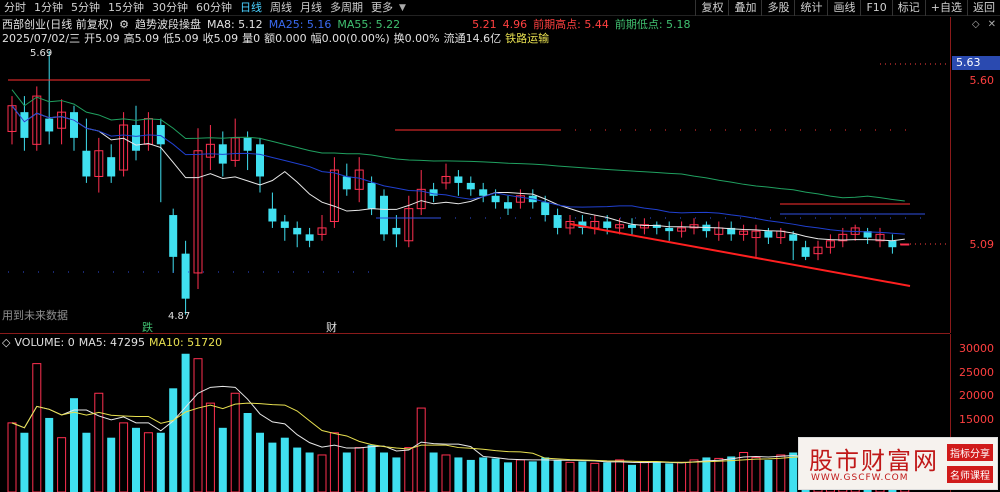  Describe the element at coordinates (35, 315) in the screenshot. I see `future-data-note: 用到未来数据` at that location.